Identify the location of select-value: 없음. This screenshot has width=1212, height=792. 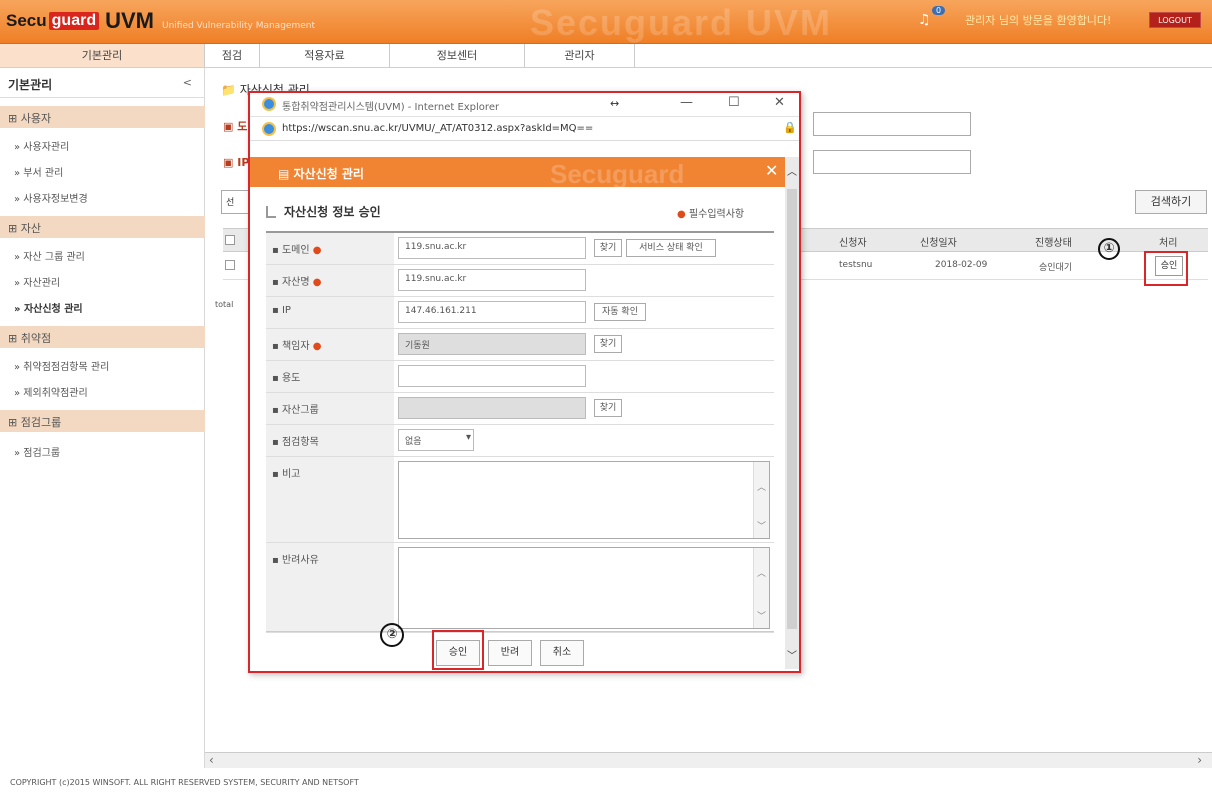
(413, 442).